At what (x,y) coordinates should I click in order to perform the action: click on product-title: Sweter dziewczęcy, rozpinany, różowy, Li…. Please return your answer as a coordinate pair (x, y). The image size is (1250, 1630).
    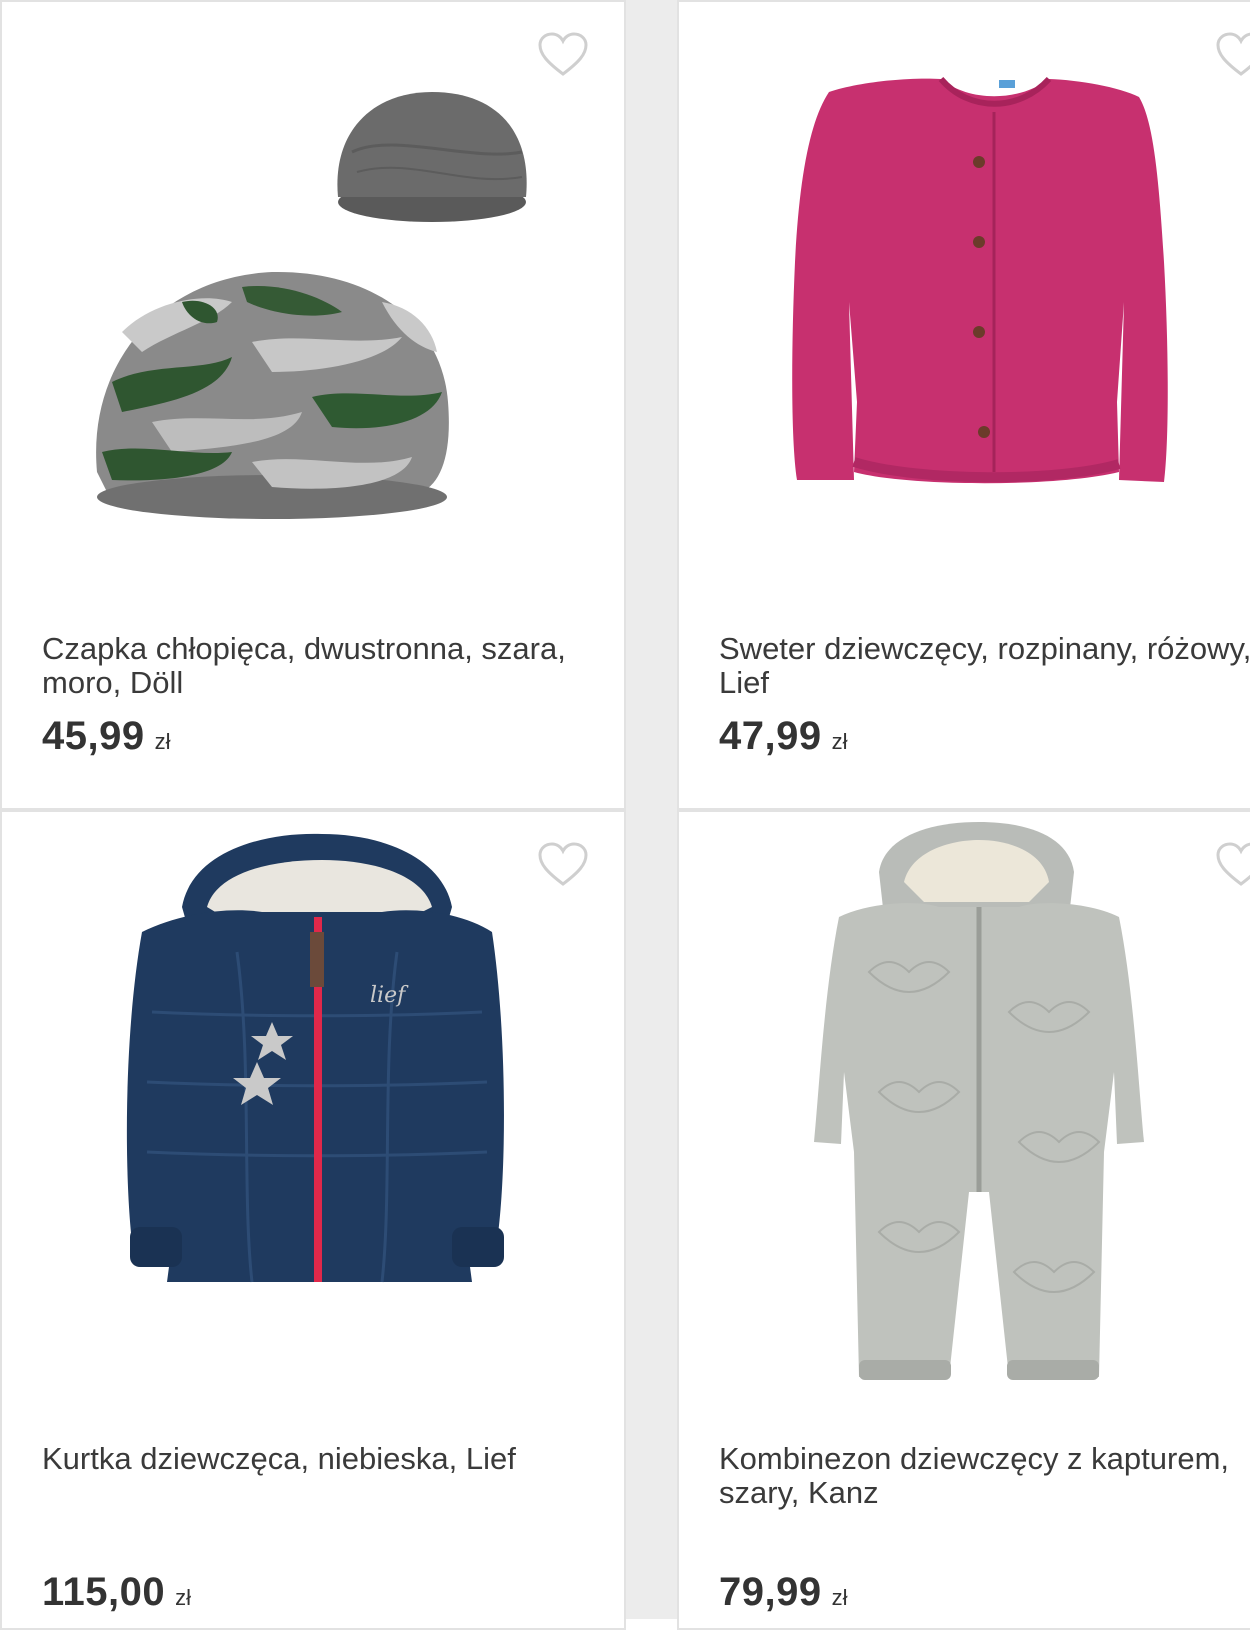
    Looking at the image, I should click on (984, 666).